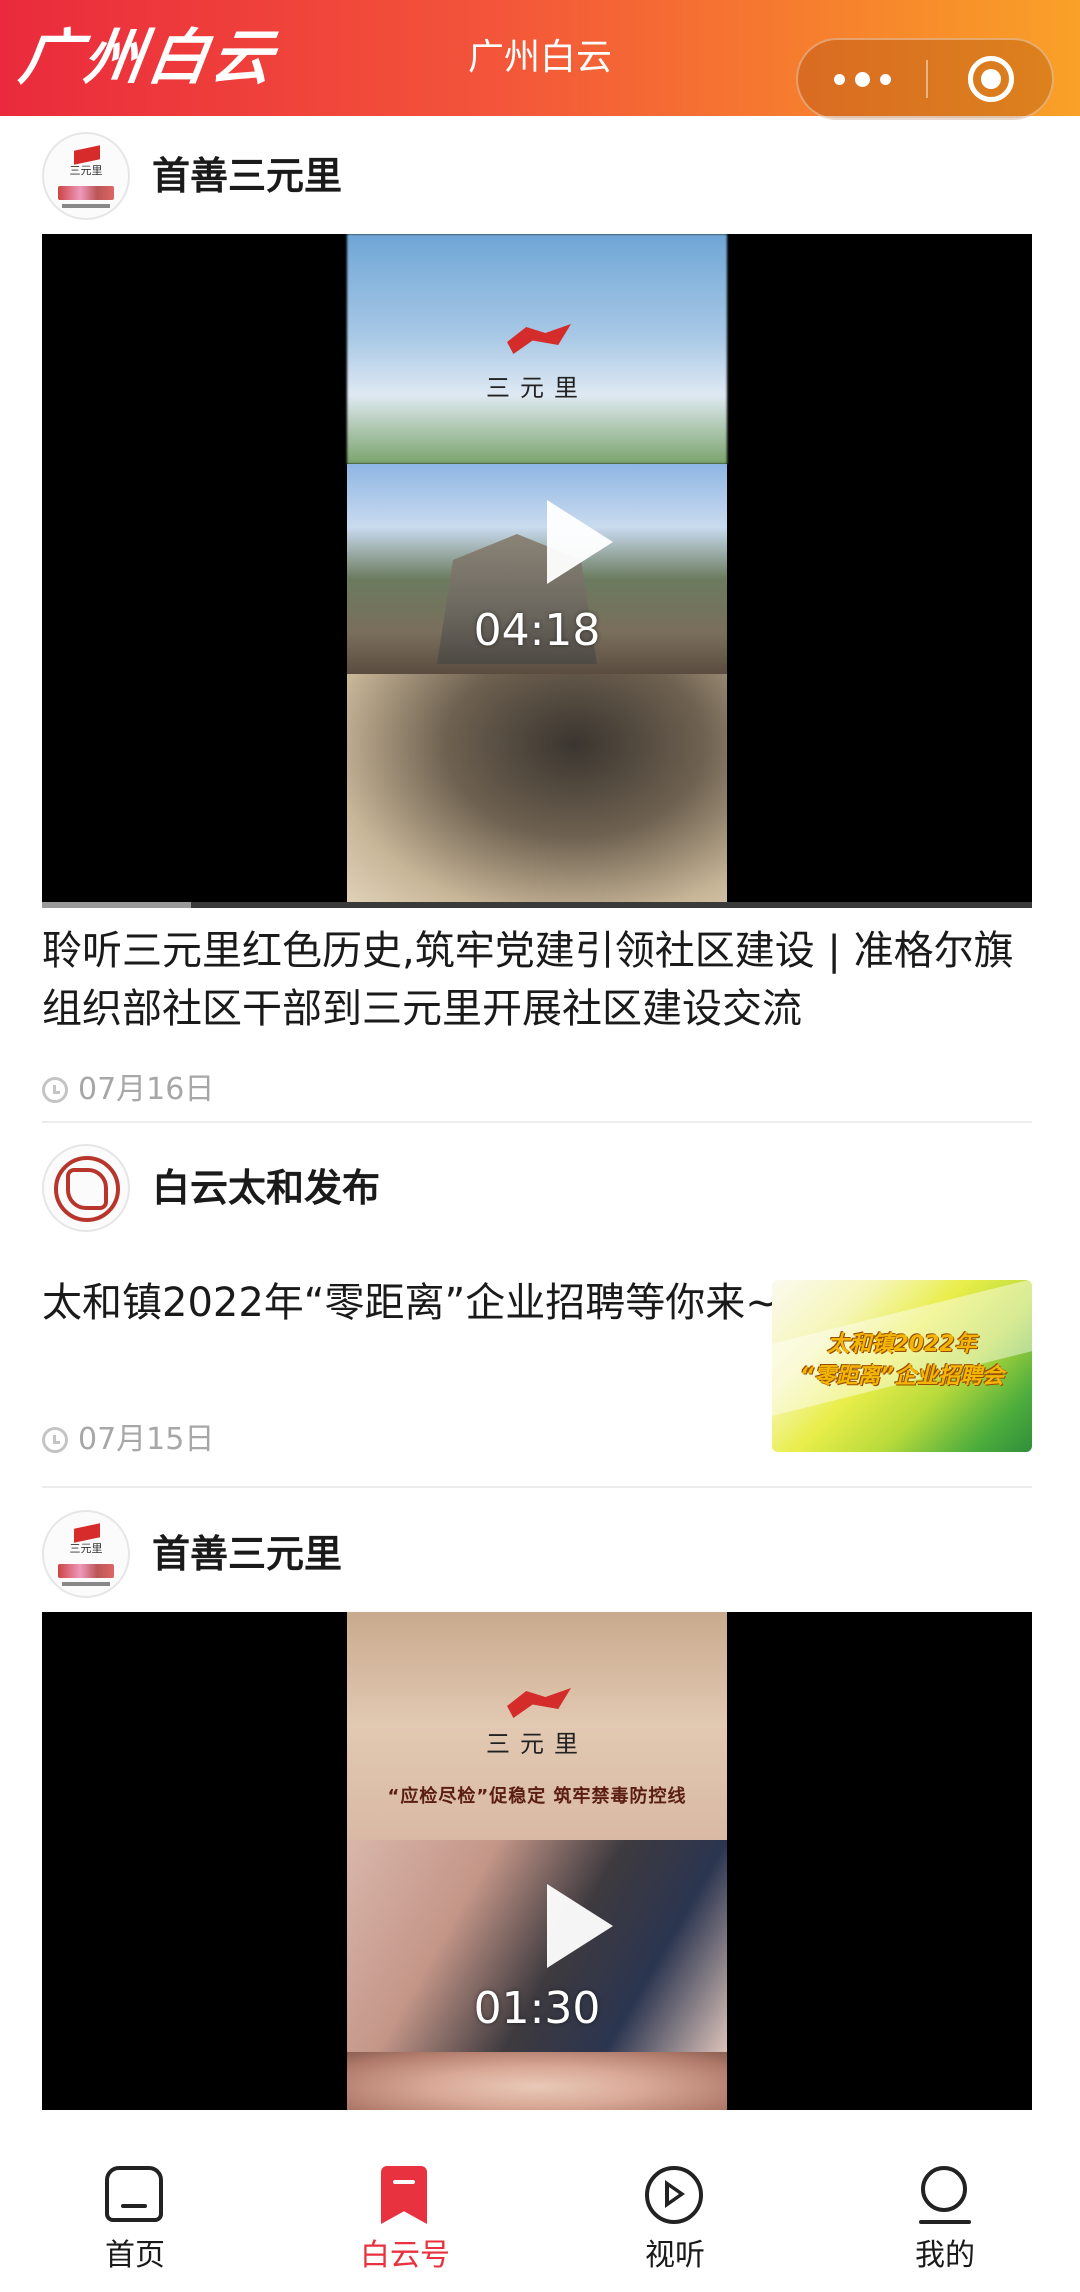  Describe the element at coordinates (412, 1303) in the screenshot. I see `article-title: 太和镇2022年“零距离”企业招聘等你来~` at that location.